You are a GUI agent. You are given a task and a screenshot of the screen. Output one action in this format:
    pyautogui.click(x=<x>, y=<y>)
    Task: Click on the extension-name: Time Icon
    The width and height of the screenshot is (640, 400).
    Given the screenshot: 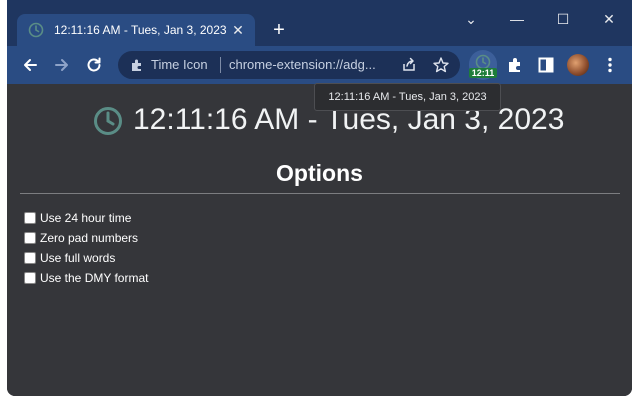 What is the action you would take?
    pyautogui.click(x=179, y=64)
    